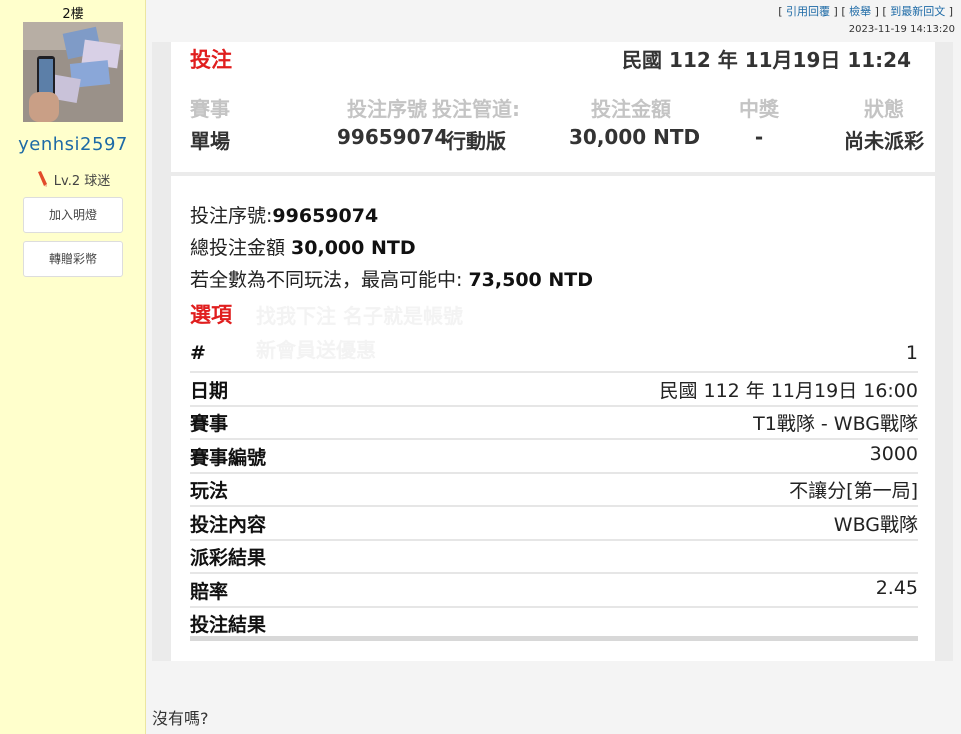 The height and width of the screenshot is (734, 961). Describe the element at coordinates (788, 391) in the screenshot. I see `detail-value: 民國 112 年 11月19日 16:00` at that location.